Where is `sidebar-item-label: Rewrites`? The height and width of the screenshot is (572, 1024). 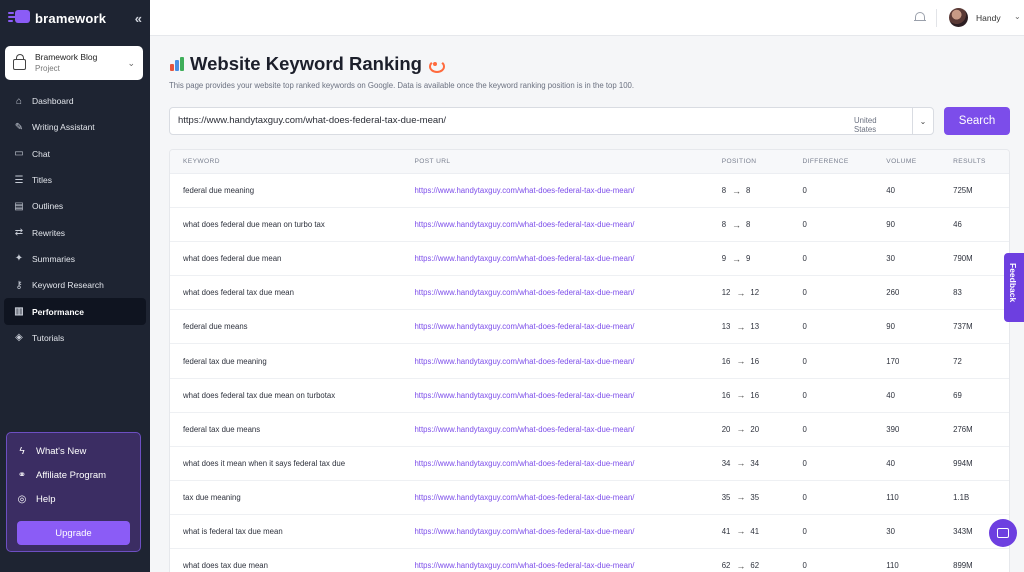 sidebar-item-label: Rewrites is located at coordinates (49, 232).